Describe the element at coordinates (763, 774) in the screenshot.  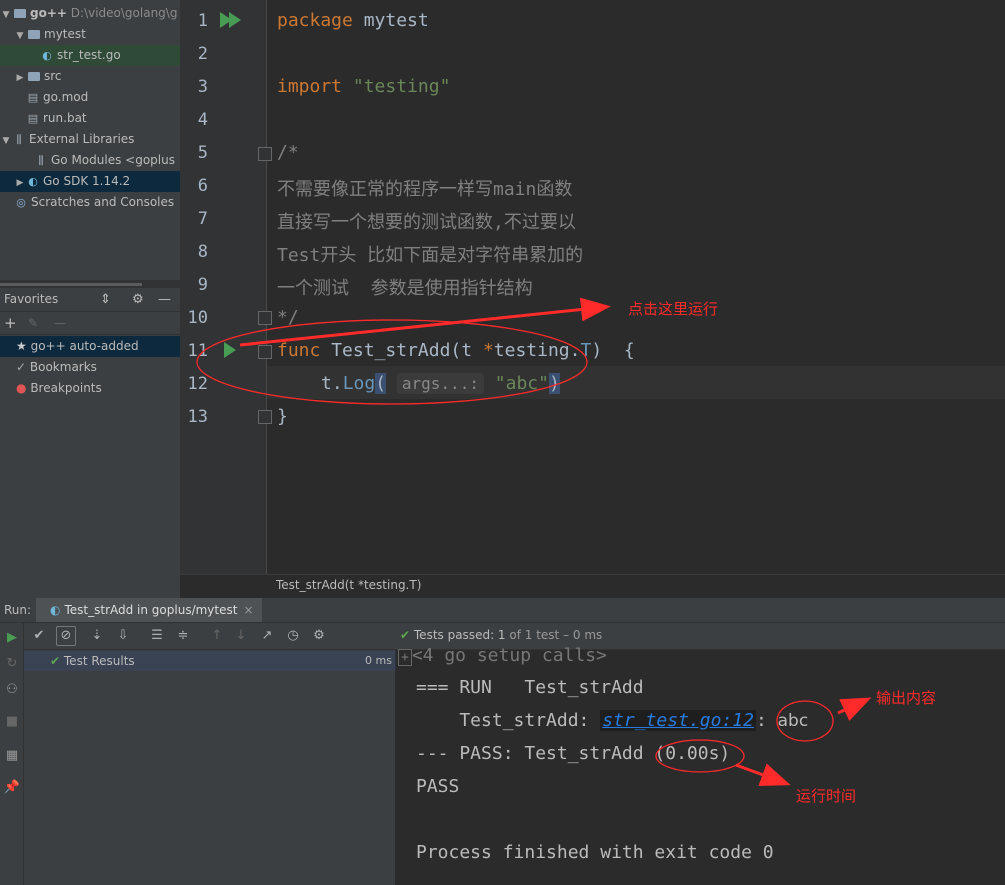
I see `annotation-arrow-time` at that location.